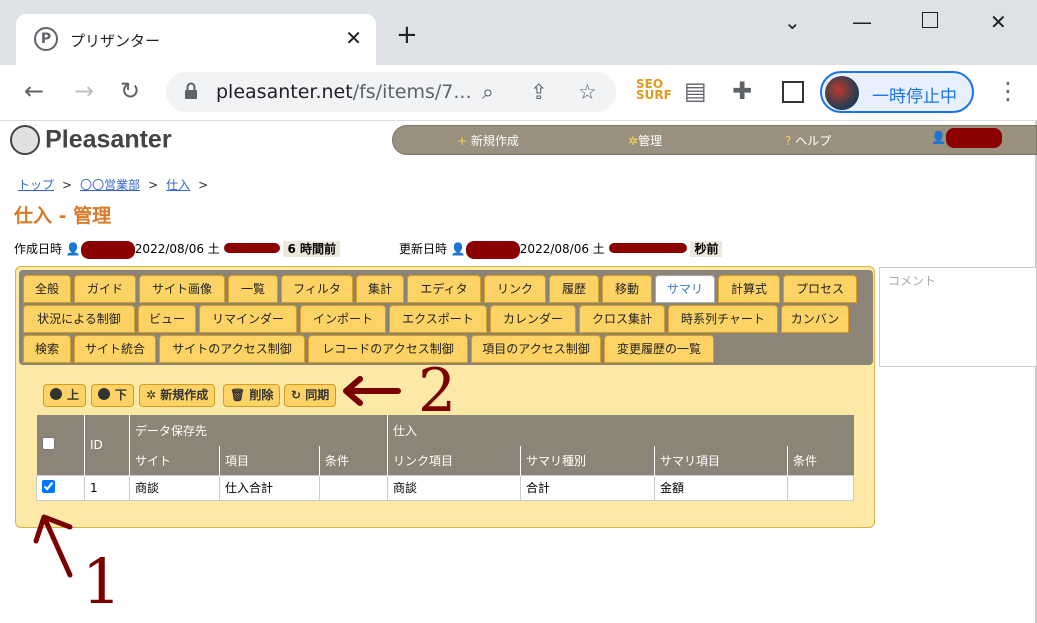 The height and width of the screenshot is (623, 1037). I want to click on address-bar: pleasanter.net/fs/items/7... ⌕ ⇪ ☆, so click(391, 92).